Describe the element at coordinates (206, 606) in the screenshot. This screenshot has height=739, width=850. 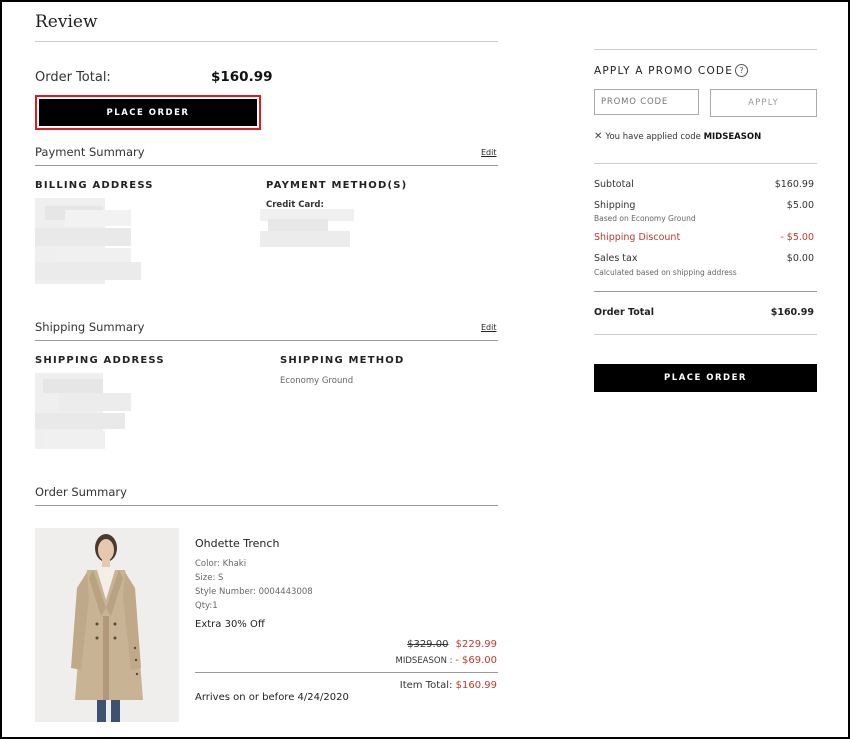
I see `product-qty: Qty:1` at that location.